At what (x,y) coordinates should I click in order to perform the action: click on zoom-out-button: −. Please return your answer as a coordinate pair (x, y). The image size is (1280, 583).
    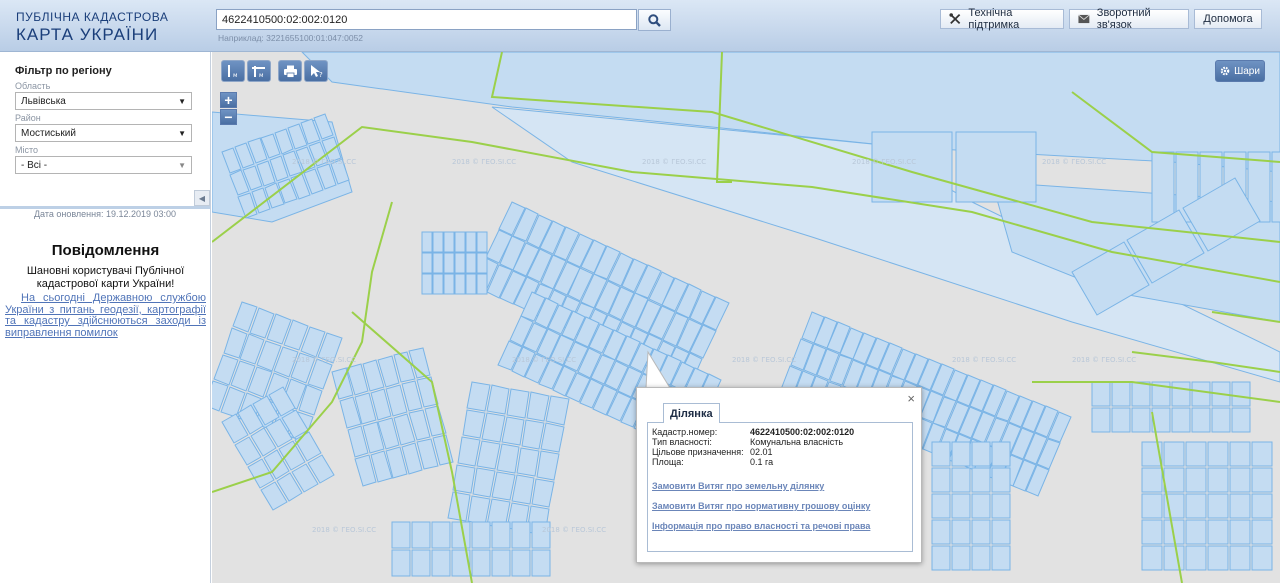
    Looking at the image, I should click on (228, 117).